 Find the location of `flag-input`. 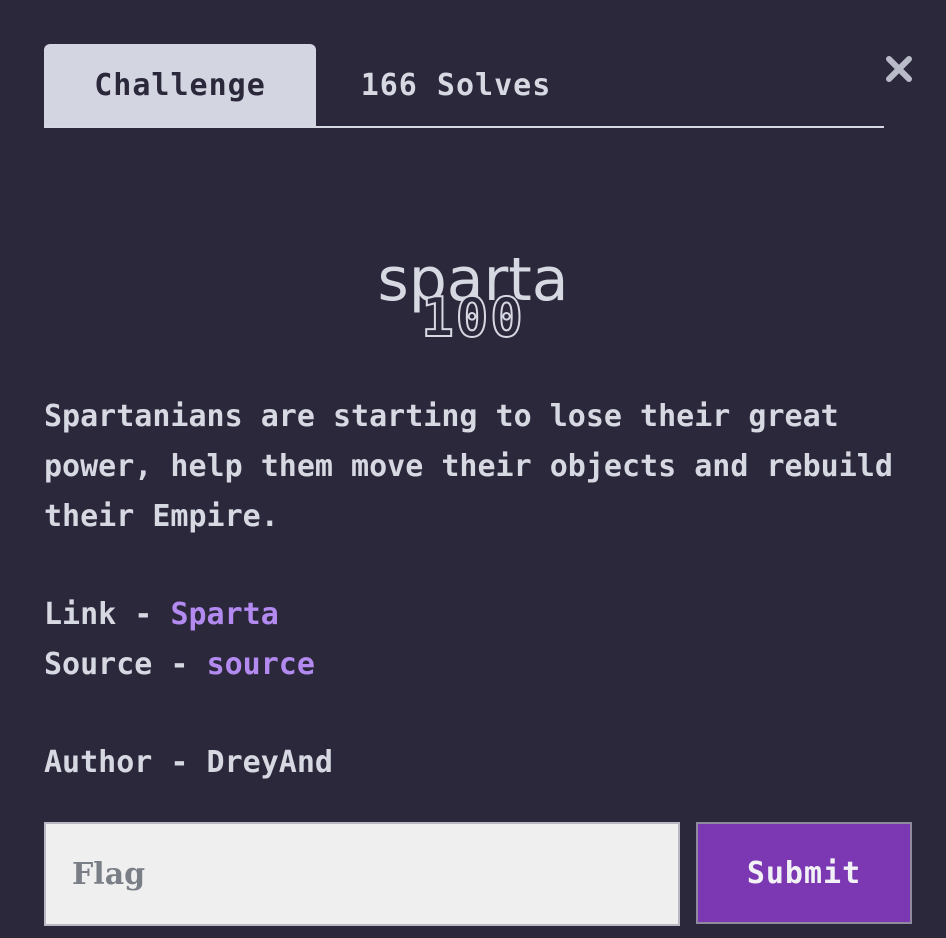

flag-input is located at coordinates (362, 874).